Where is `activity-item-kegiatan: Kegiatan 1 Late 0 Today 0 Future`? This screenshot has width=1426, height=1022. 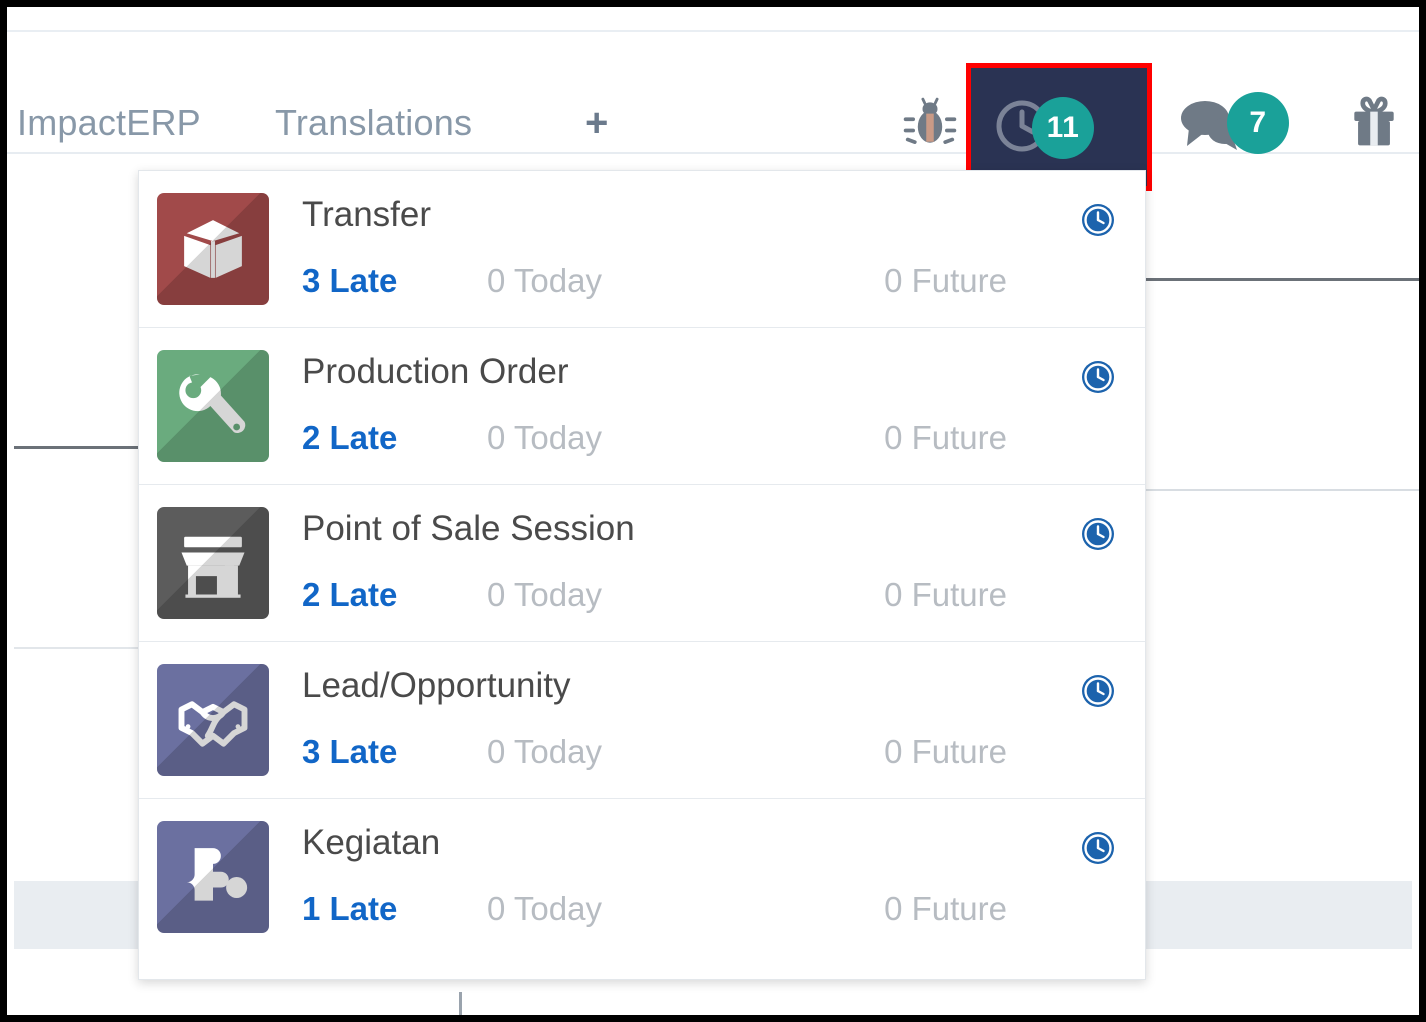
activity-item-kegiatan: Kegiatan 1 Late 0 Today 0 Future is located at coordinates (642, 888).